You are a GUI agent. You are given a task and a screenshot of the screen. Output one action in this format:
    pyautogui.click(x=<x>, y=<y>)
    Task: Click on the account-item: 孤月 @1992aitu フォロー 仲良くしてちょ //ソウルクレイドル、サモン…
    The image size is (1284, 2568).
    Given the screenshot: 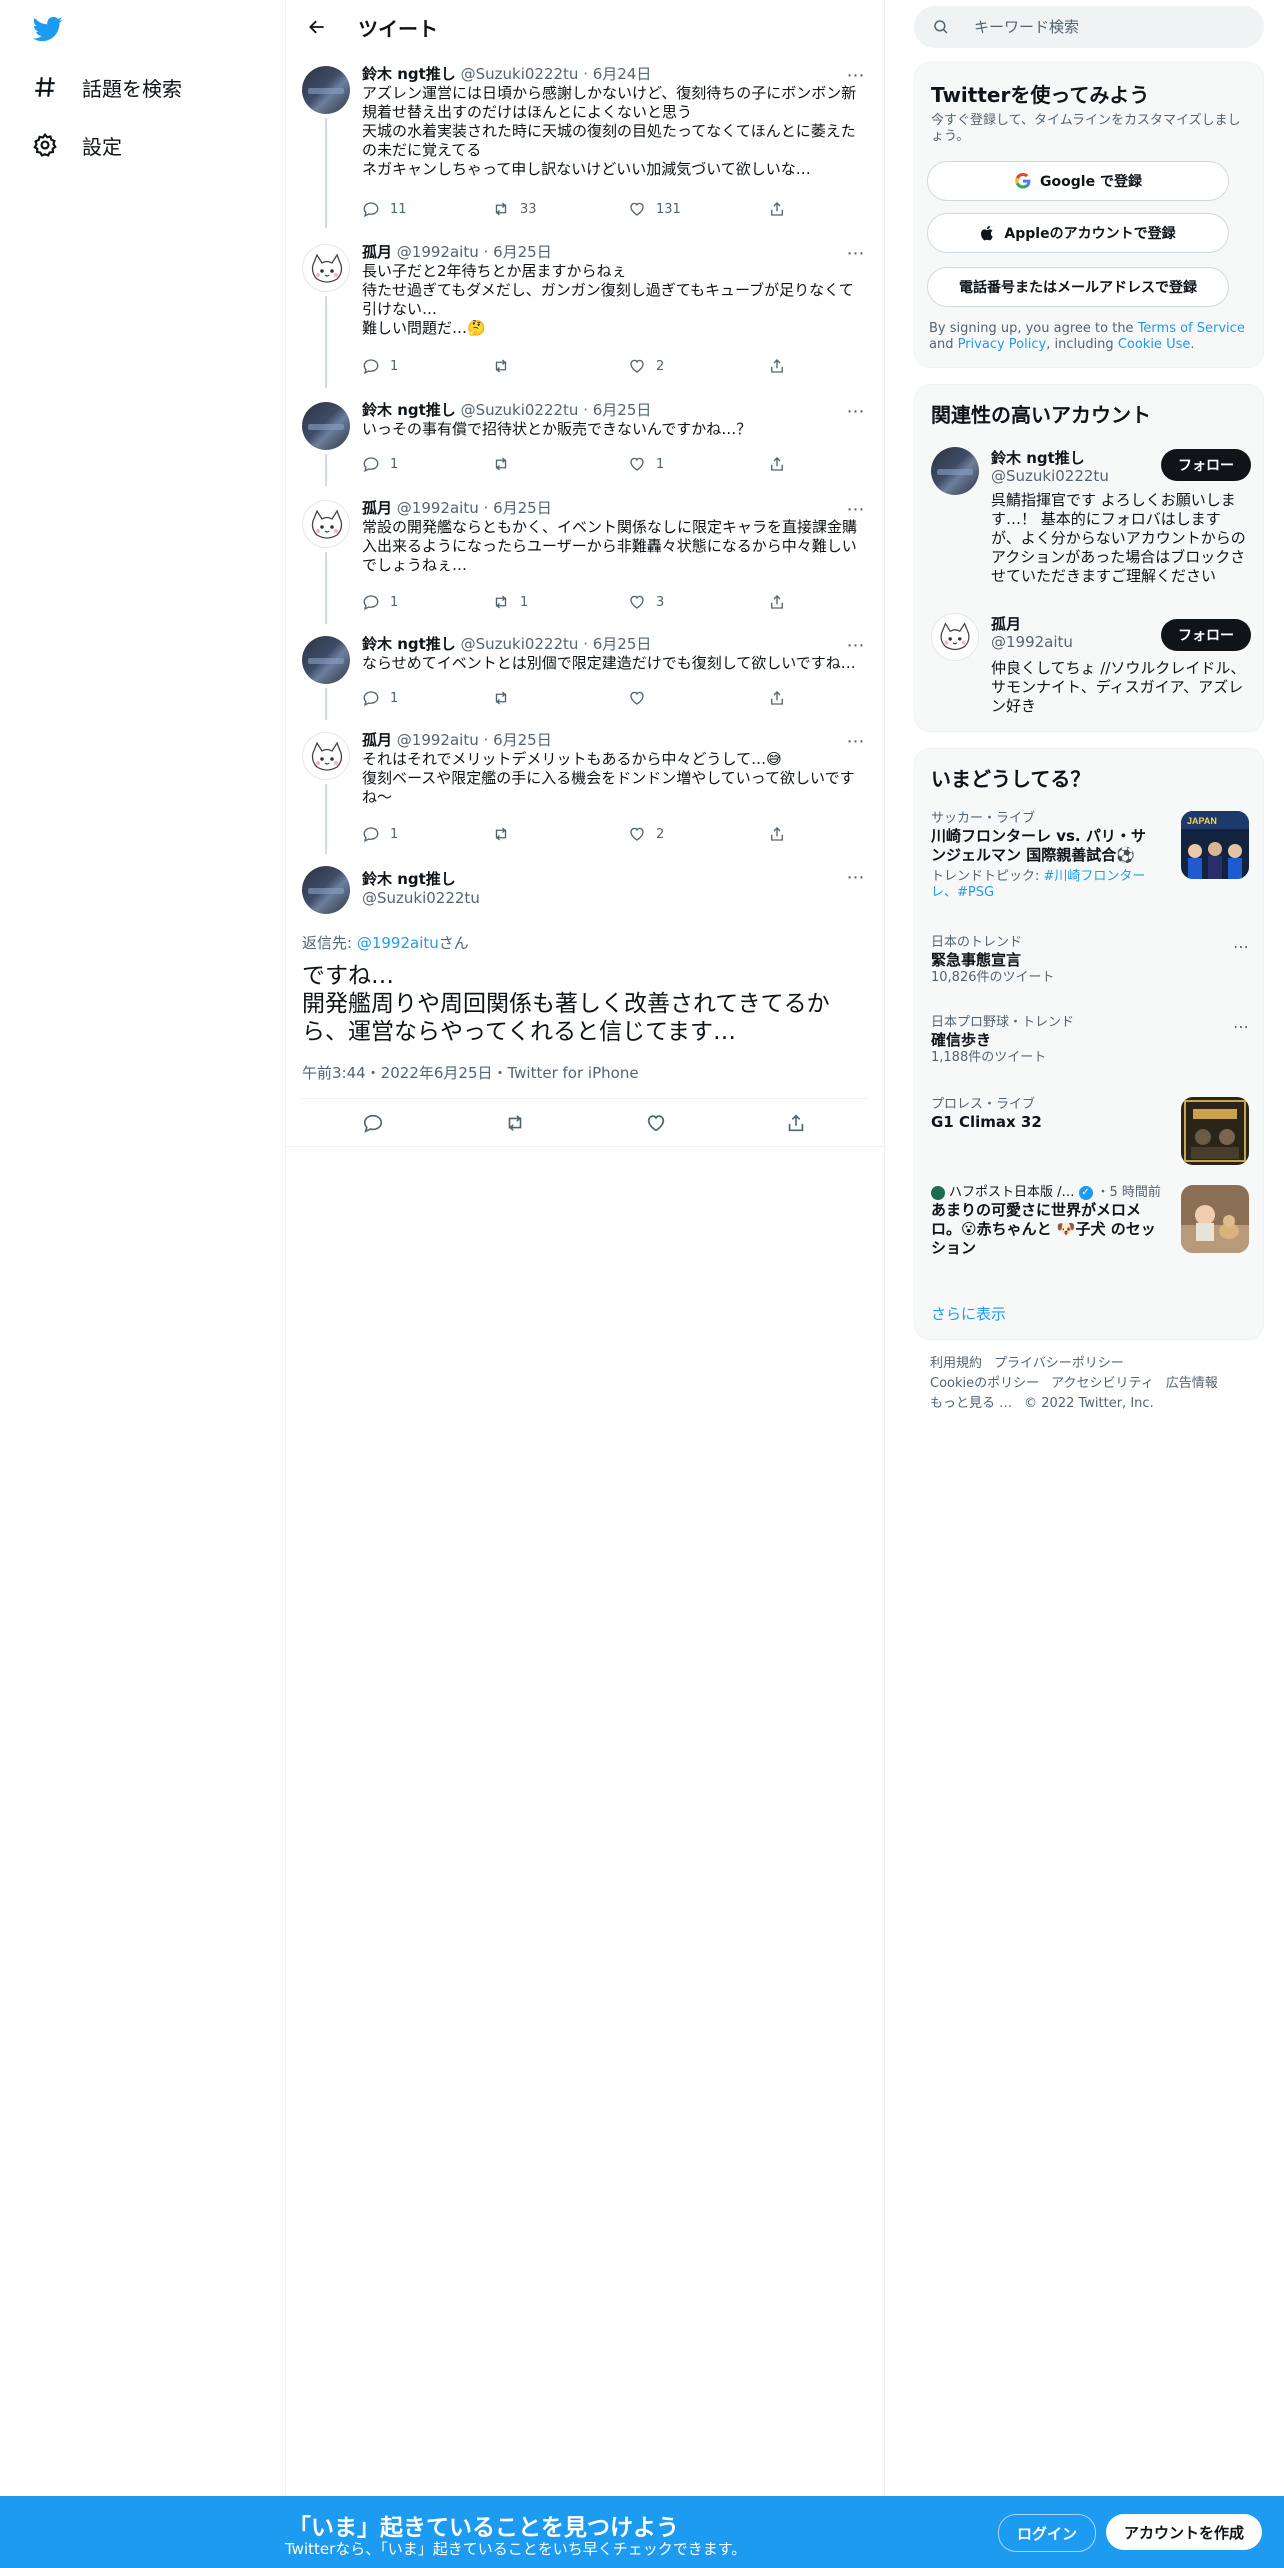 What is the action you would take?
    pyautogui.click(x=1091, y=668)
    